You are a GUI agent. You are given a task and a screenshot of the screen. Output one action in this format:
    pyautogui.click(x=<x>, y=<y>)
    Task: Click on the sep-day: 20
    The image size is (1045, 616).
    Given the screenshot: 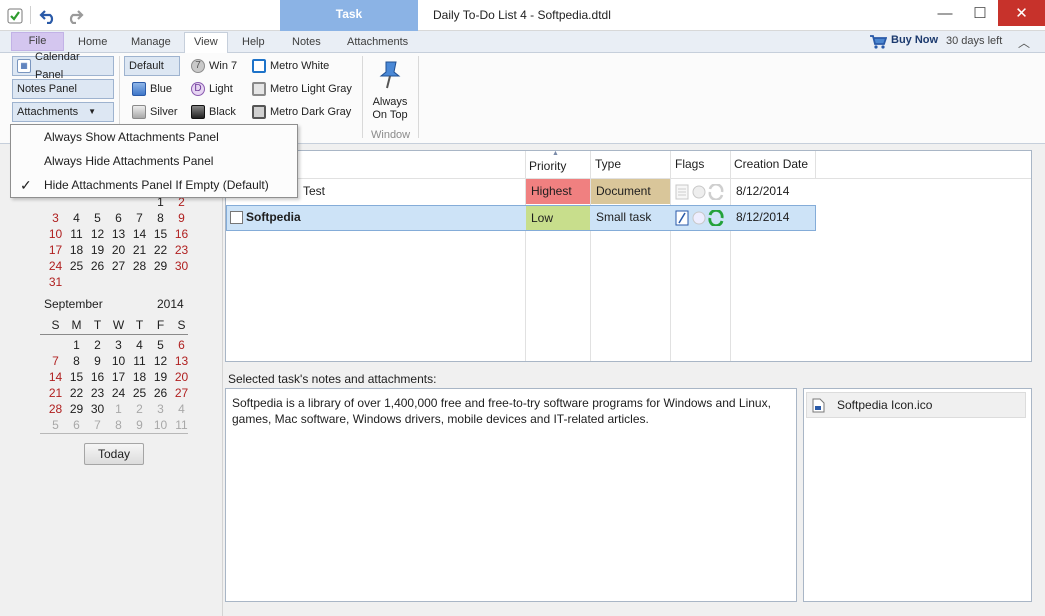 What is the action you would take?
    pyautogui.click(x=181, y=377)
    